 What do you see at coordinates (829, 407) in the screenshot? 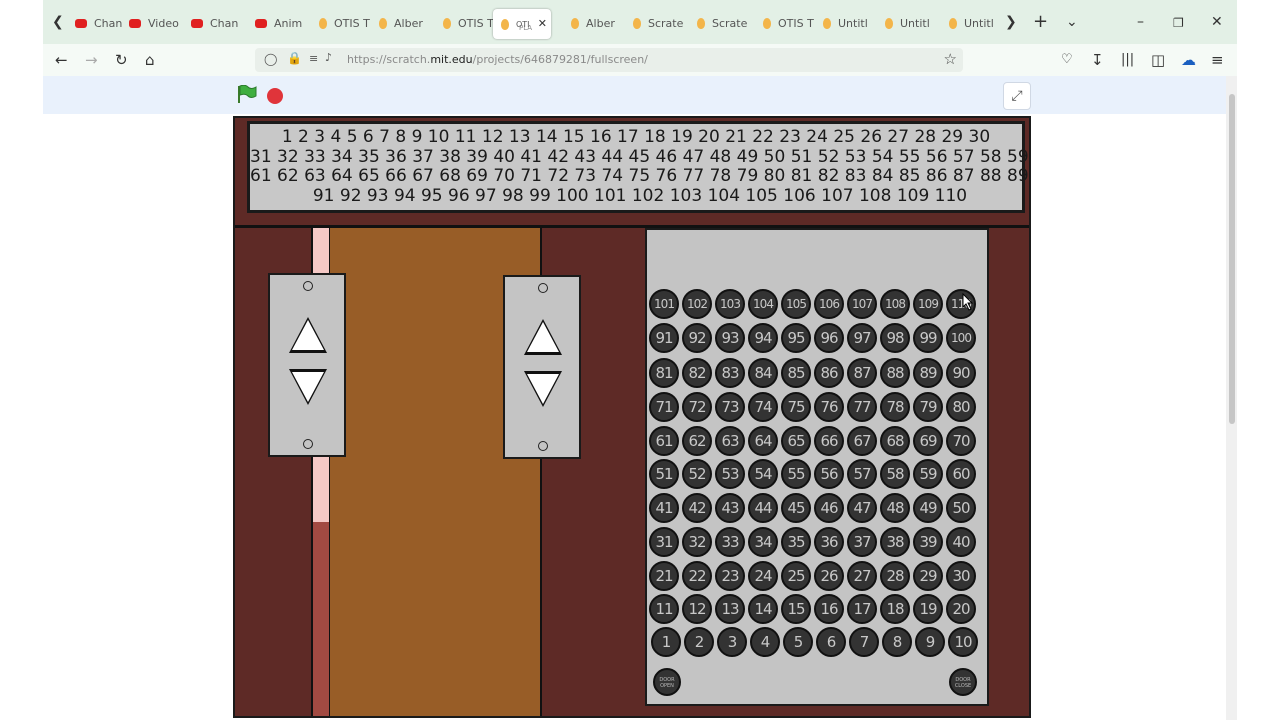
I see `floor-button: 76` at bounding box center [829, 407].